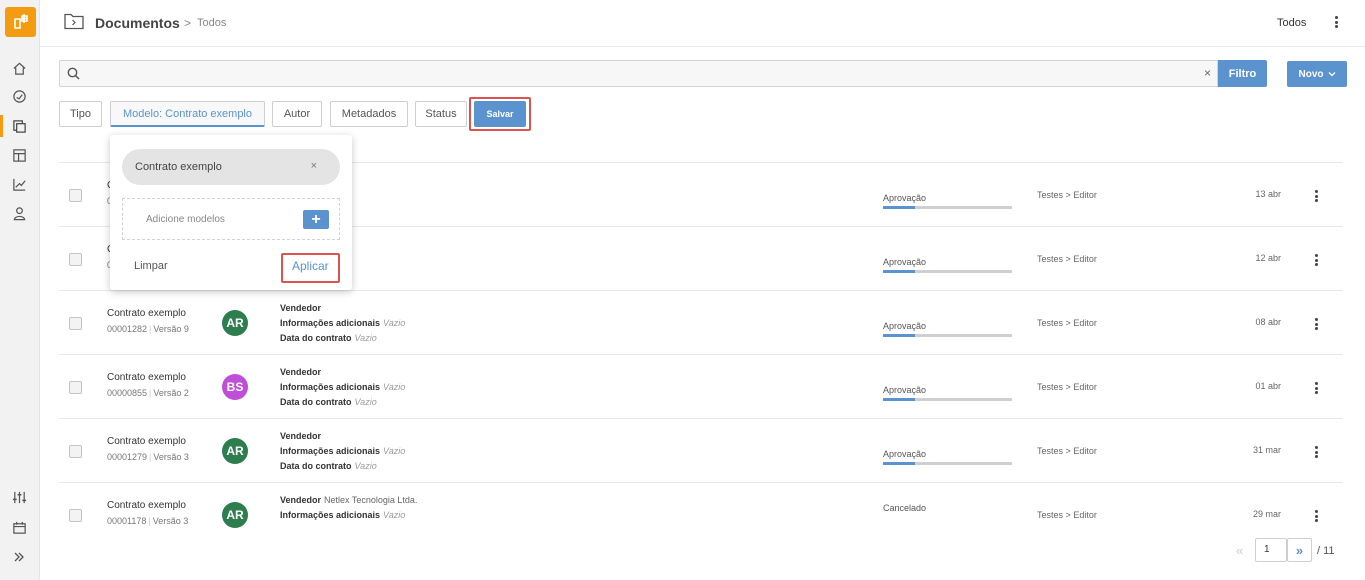 The image size is (1365, 580). What do you see at coordinates (137, 23) in the screenshot?
I see `page-title: Documentos` at bounding box center [137, 23].